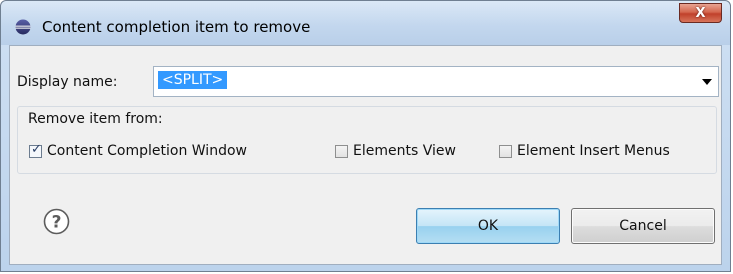 The image size is (733, 274). What do you see at coordinates (193, 80) in the screenshot?
I see `display-name-value: <SPLIT>` at bounding box center [193, 80].